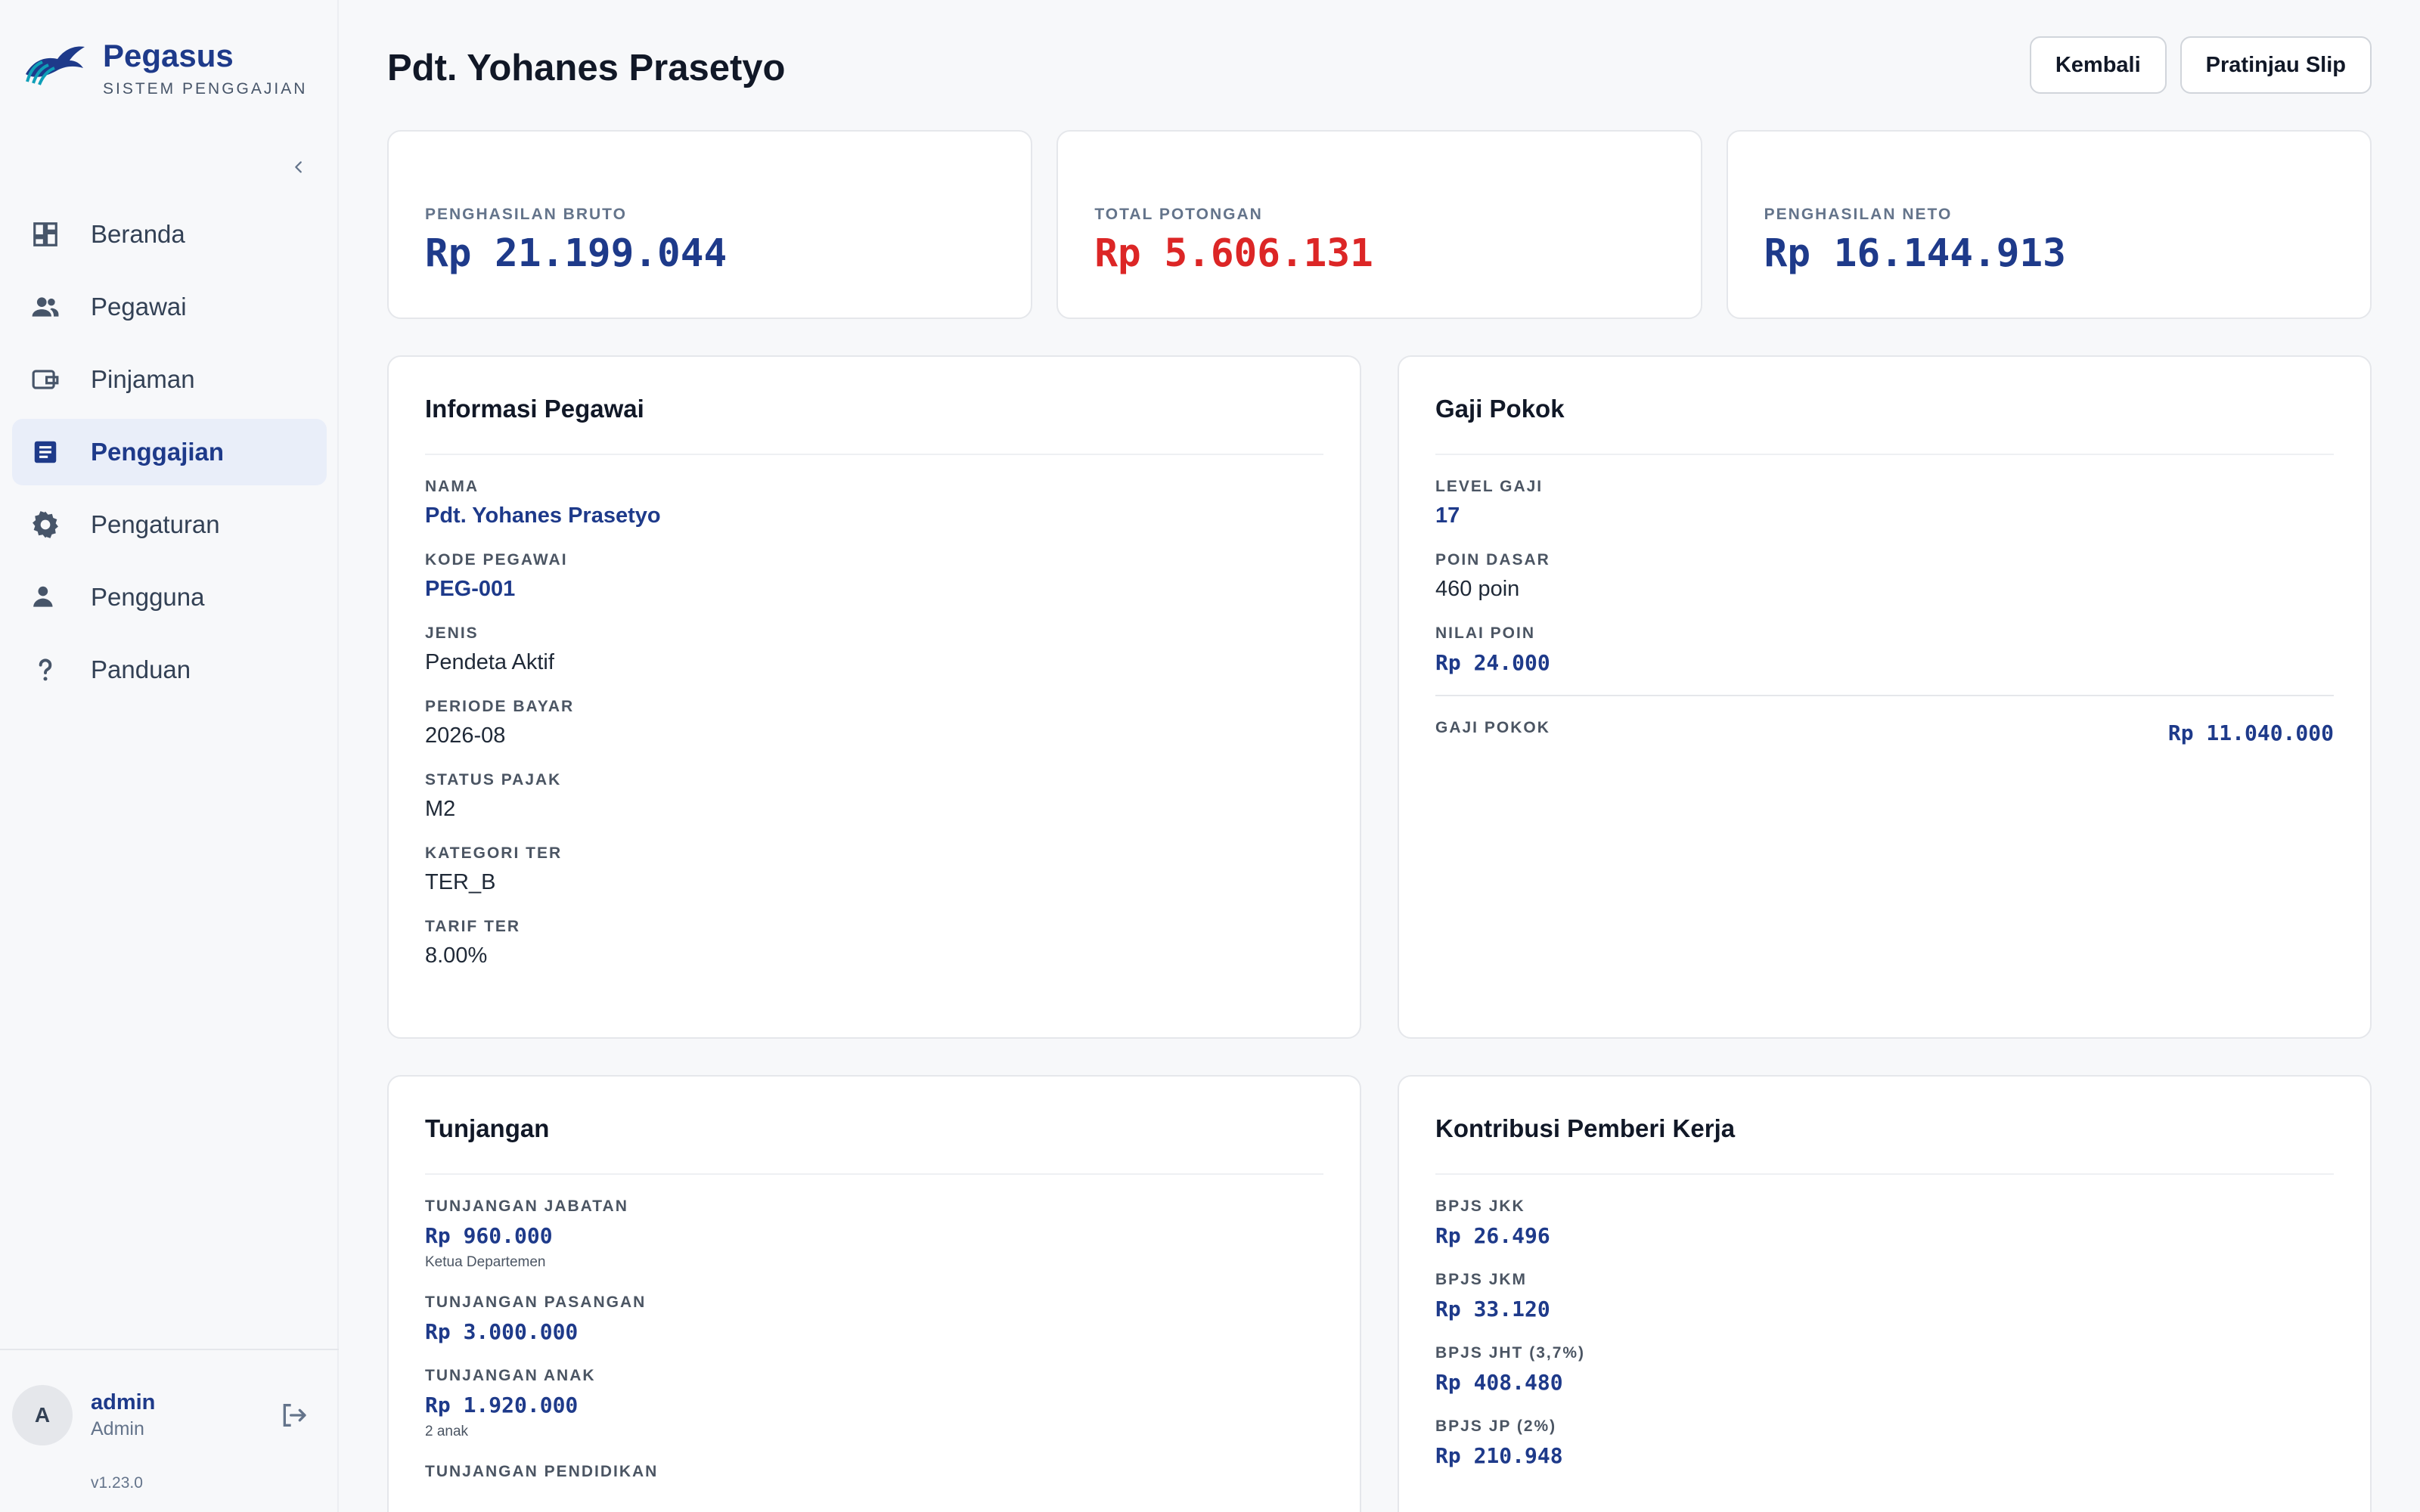 The image size is (2420, 1512). What do you see at coordinates (510, 1375) in the screenshot?
I see `field-label: TUNJANGAN ANAK` at bounding box center [510, 1375].